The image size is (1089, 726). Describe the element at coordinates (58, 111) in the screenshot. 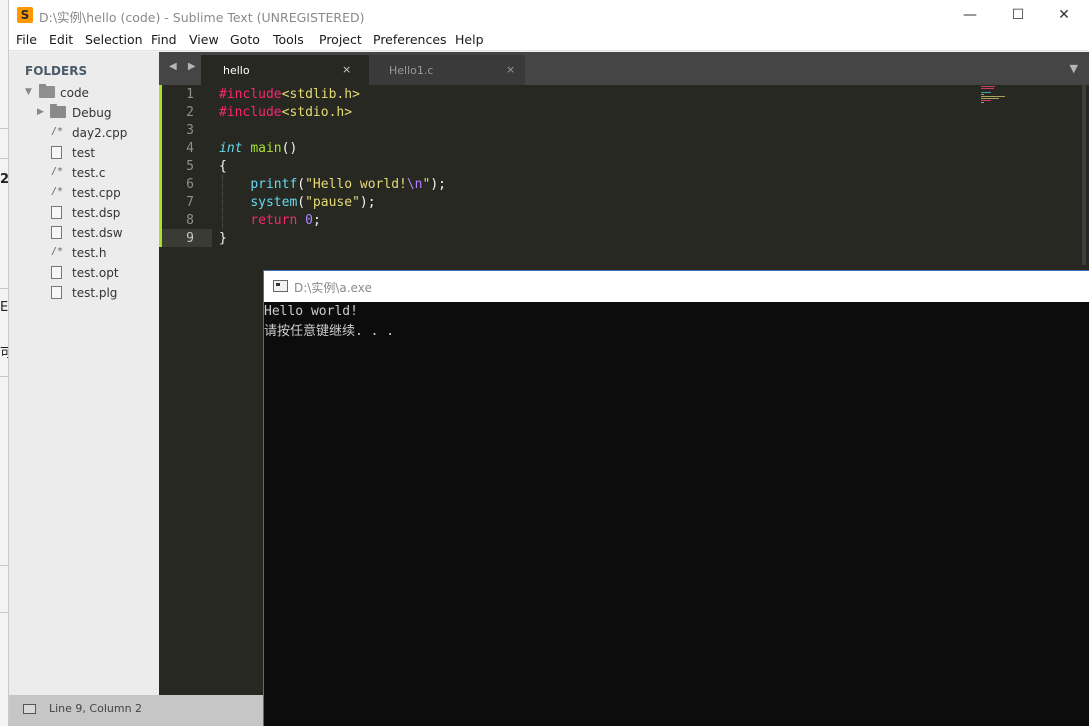

I see `folder-icon` at that location.